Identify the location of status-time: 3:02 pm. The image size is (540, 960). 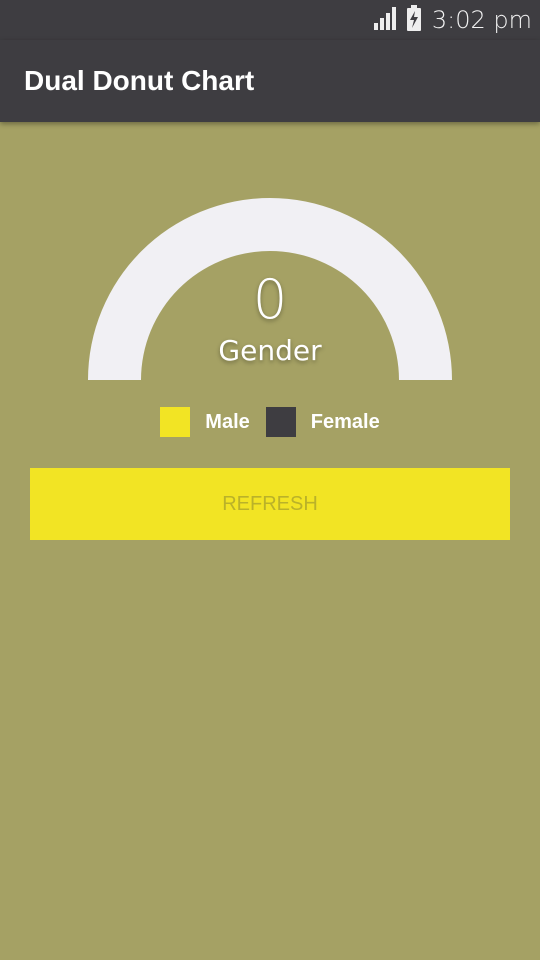
(481, 20).